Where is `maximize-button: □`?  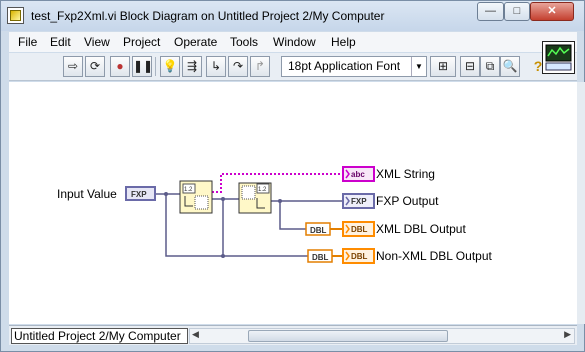
maximize-button: □ is located at coordinates (517, 11).